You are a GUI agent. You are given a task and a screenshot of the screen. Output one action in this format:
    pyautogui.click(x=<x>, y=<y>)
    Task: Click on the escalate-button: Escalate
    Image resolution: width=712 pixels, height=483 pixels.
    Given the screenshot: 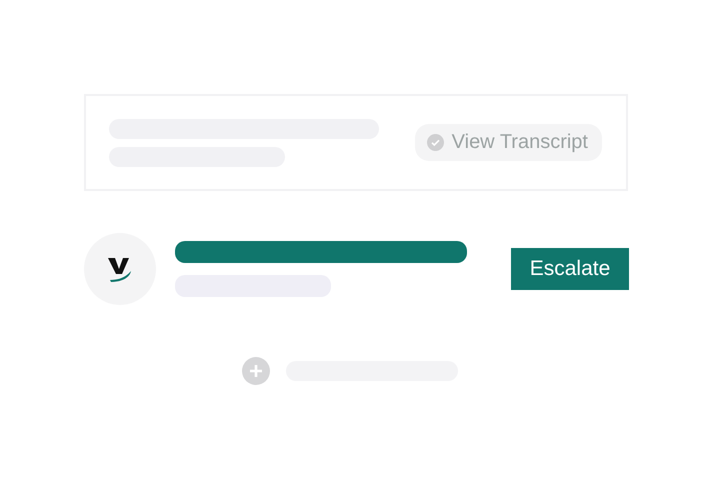 What is the action you would take?
    pyautogui.click(x=570, y=269)
    